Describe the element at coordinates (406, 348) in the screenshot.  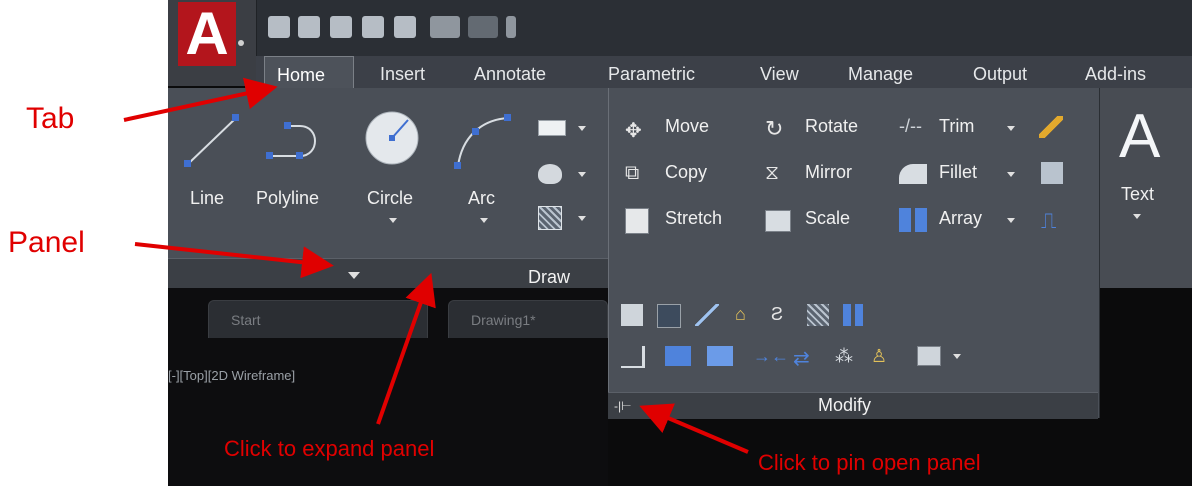
I see `arrow-to-expand` at that location.